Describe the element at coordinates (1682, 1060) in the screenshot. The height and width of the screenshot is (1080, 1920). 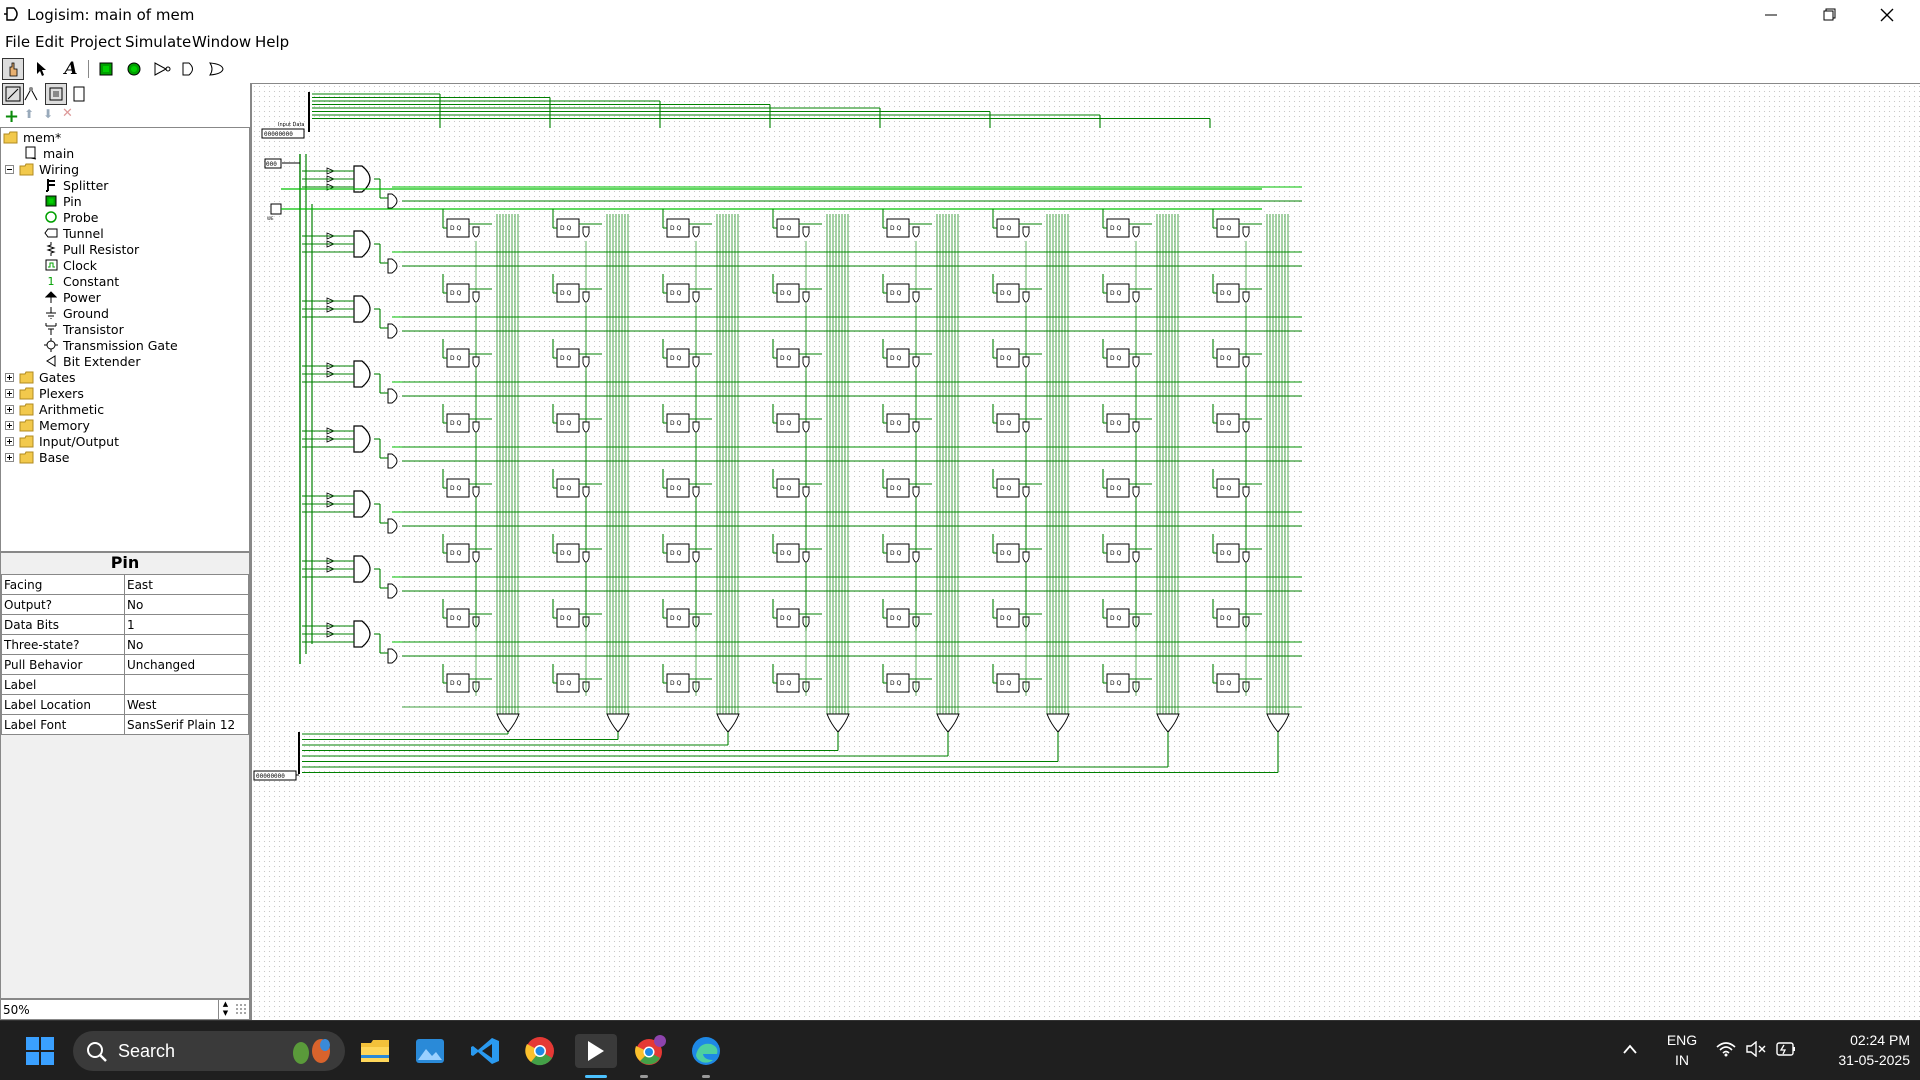
I see `language-region: IN` at that location.